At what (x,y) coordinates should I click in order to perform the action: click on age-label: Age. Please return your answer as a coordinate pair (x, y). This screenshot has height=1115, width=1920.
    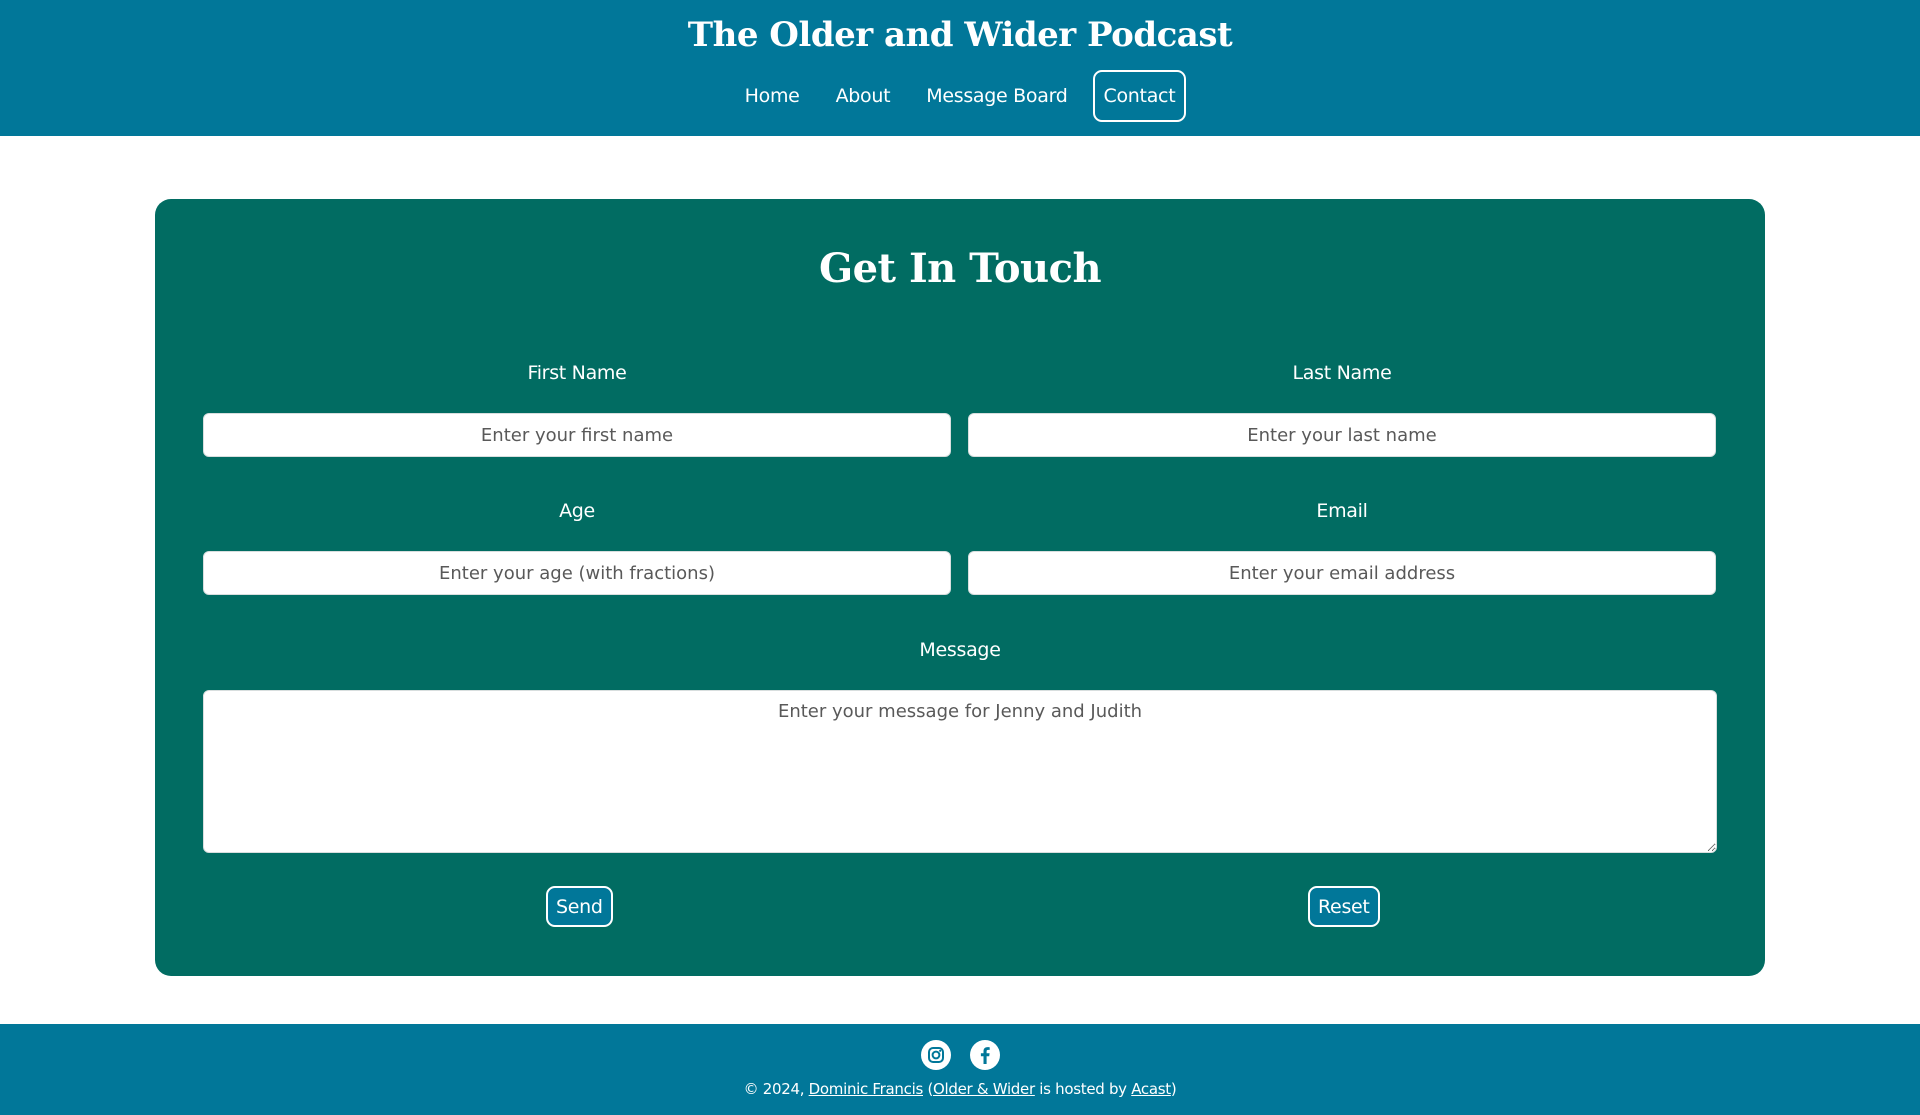
    Looking at the image, I should click on (577, 511).